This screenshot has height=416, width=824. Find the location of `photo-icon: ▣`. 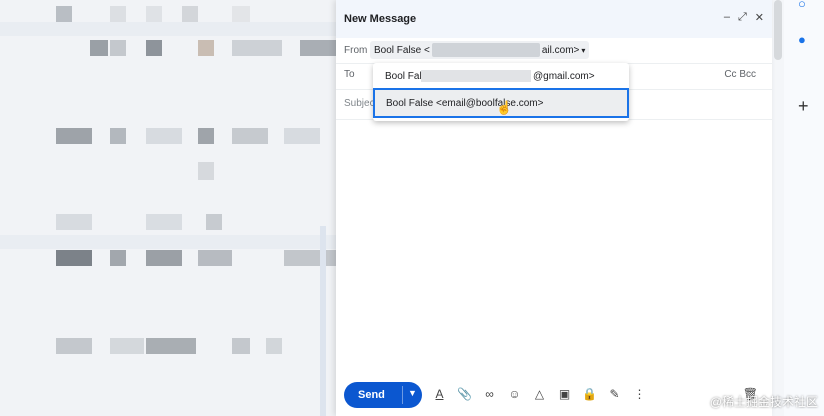

photo-icon: ▣ is located at coordinates (564, 394).